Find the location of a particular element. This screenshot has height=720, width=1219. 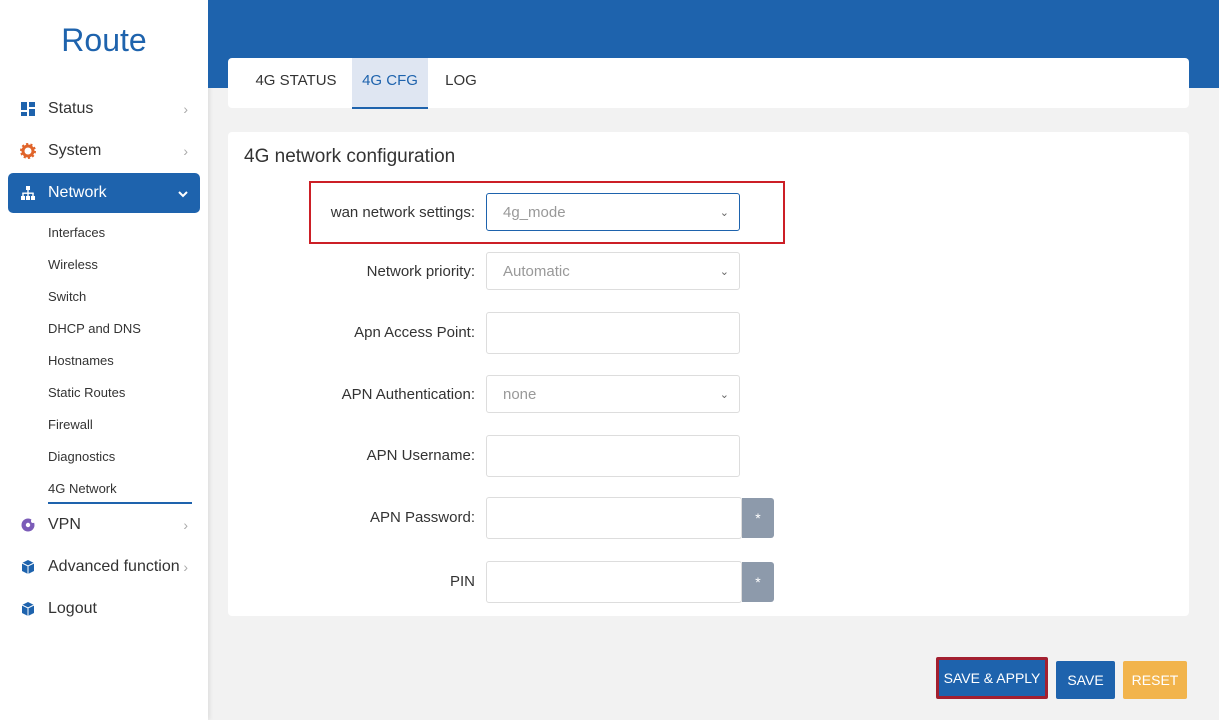

sidebar-item-logout: Logout is located at coordinates (104, 609).